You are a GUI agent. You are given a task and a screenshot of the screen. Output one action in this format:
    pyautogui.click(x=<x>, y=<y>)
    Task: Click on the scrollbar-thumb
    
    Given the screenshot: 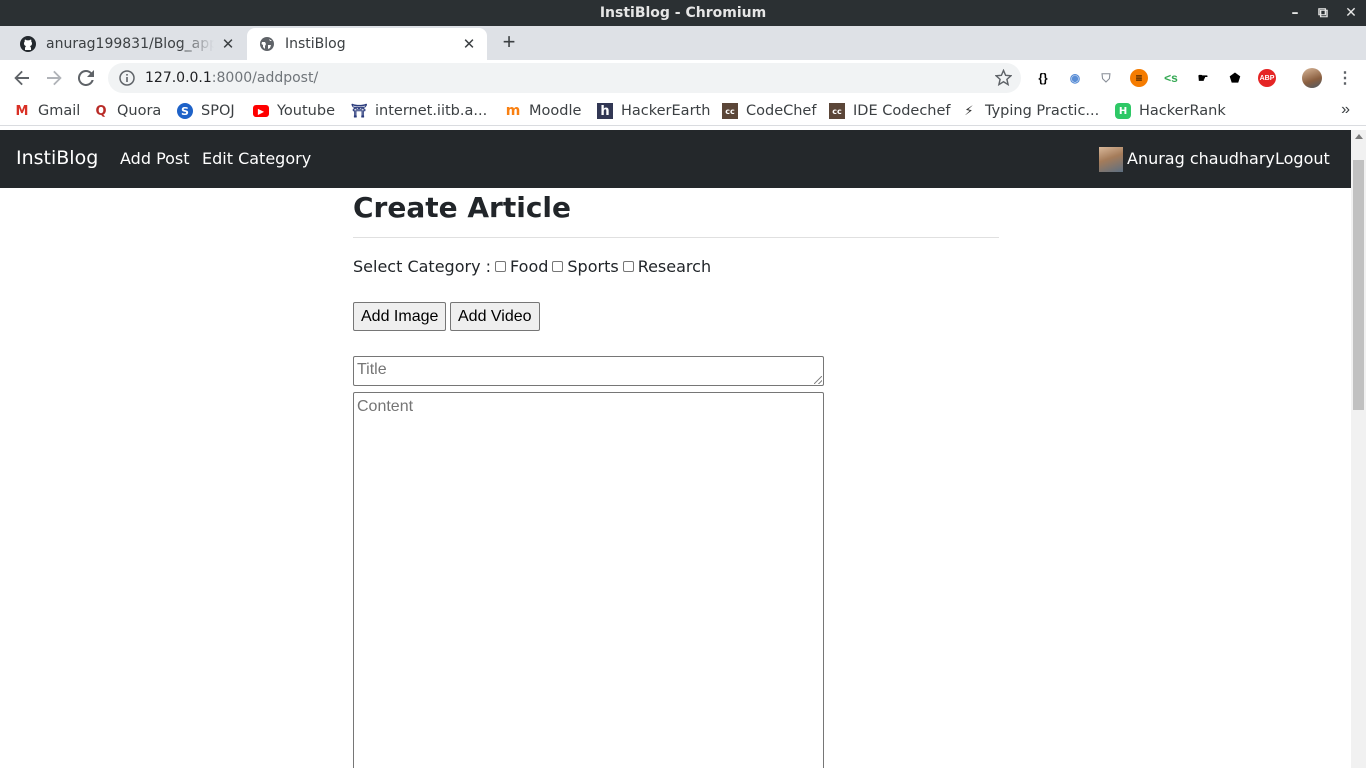 What is the action you would take?
    pyautogui.click(x=1358, y=285)
    